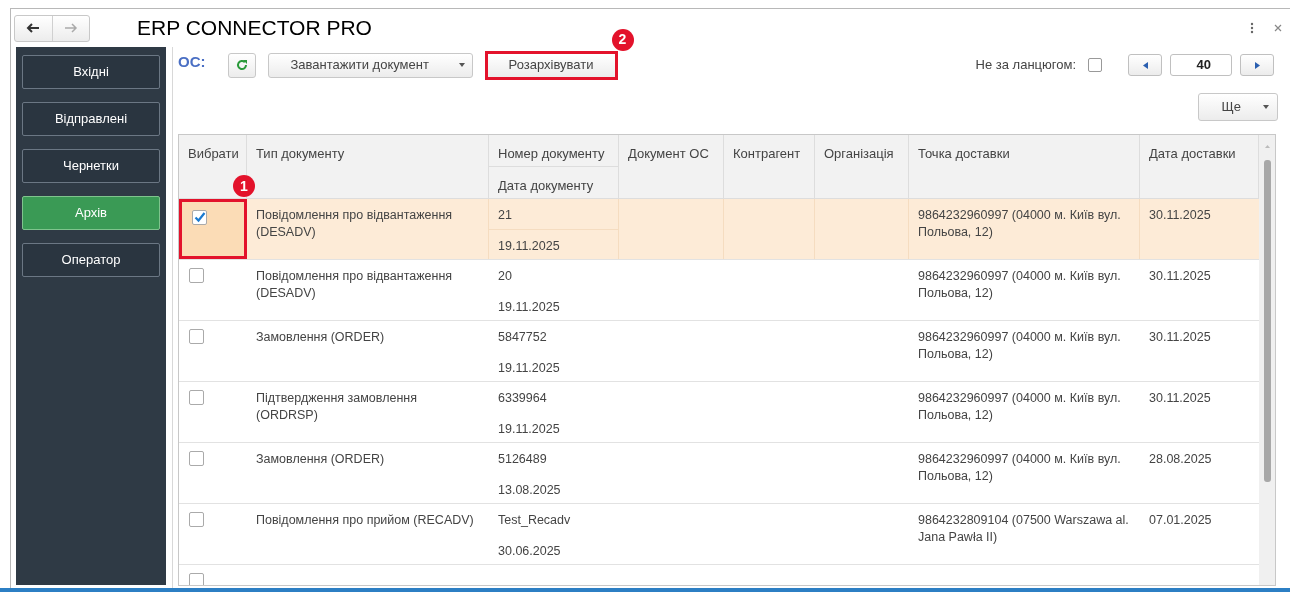 This screenshot has height=592, width=1290. Describe the element at coordinates (1095, 65) in the screenshot. I see `chain-checkbox` at that location.